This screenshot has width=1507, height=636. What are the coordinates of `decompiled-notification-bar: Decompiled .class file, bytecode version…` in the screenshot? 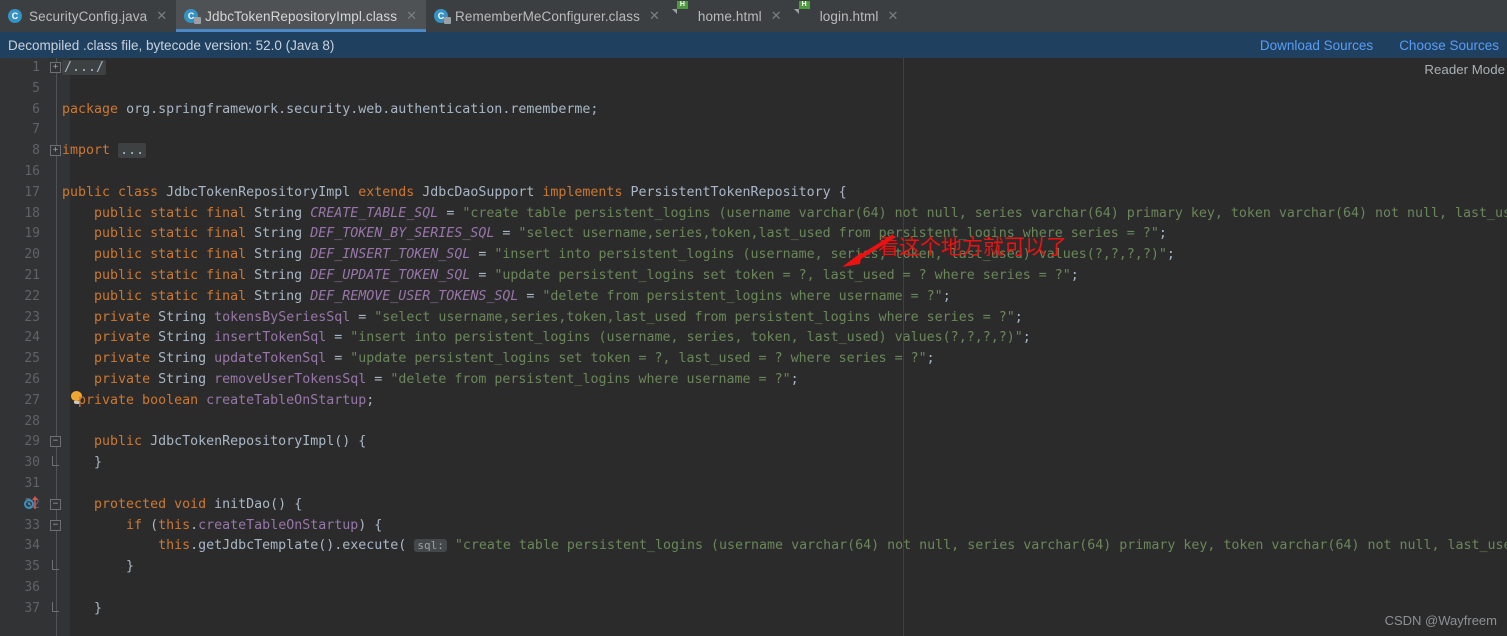 It's located at (753, 45).